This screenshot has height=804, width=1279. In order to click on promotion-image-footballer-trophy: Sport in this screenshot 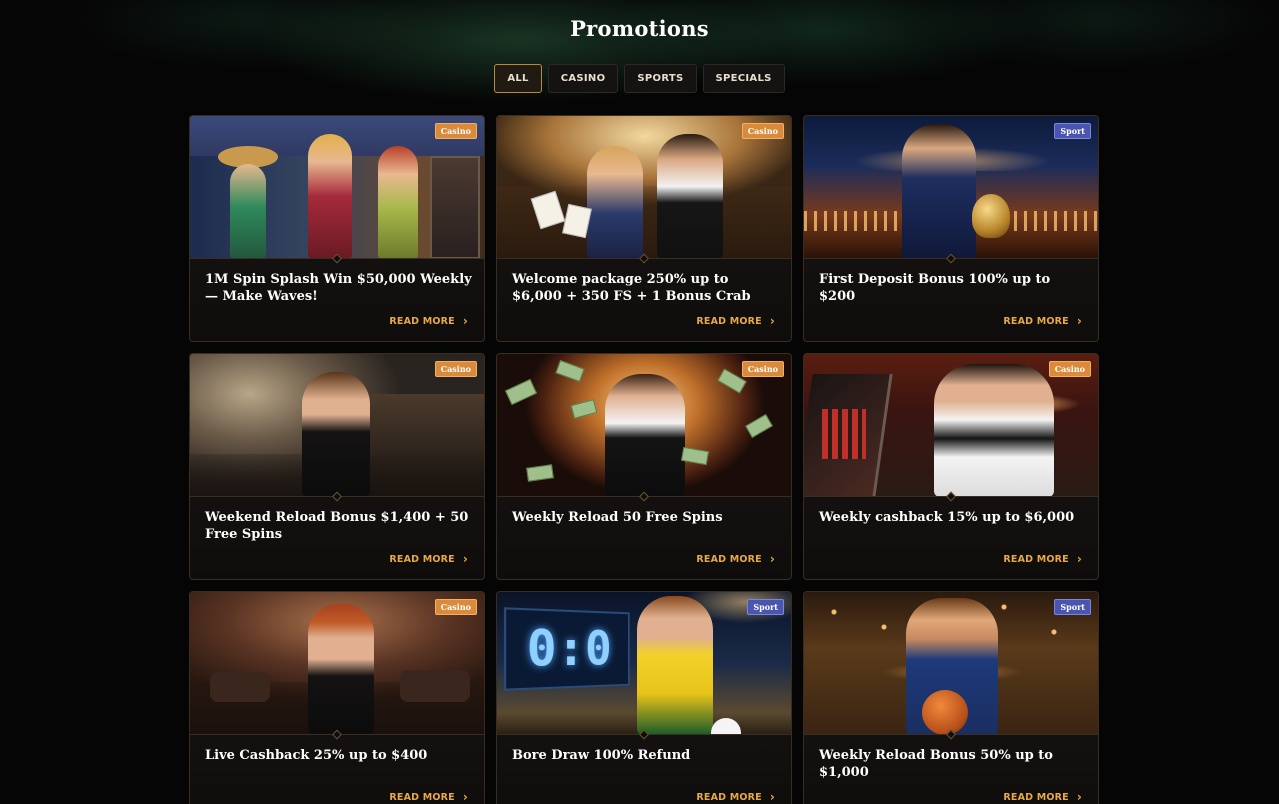, I will do `click(951, 187)`.